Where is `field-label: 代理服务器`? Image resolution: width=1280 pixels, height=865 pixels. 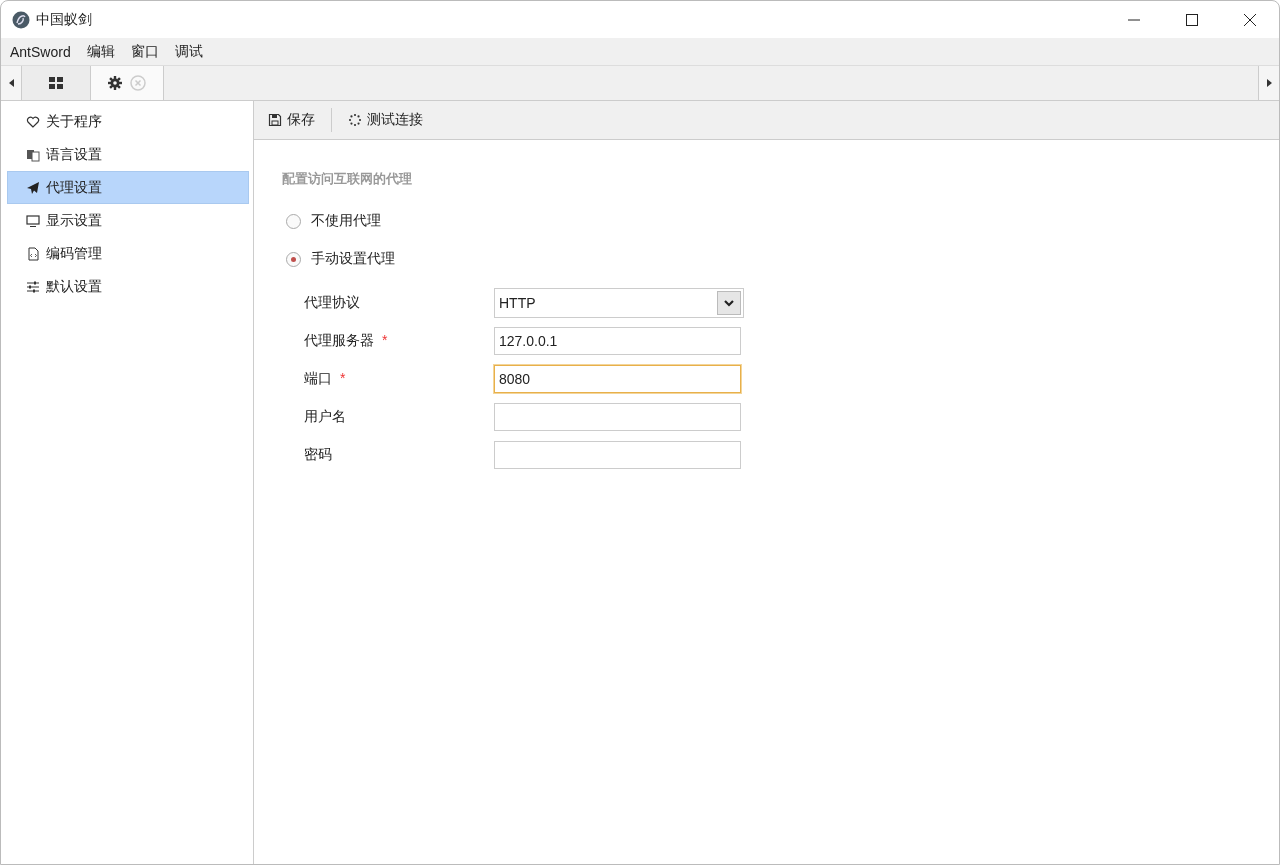
field-label: 代理服务器 is located at coordinates (339, 341).